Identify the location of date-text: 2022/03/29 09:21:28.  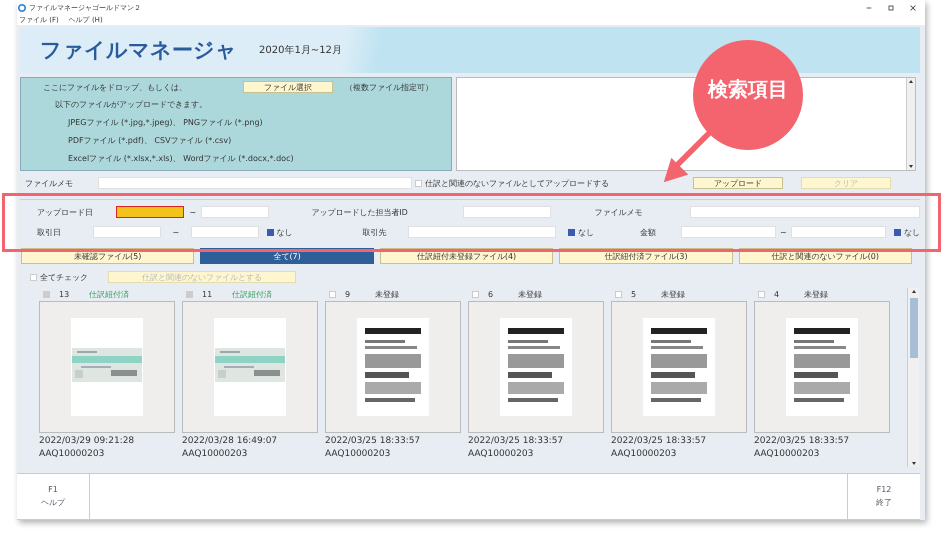
(87, 441).